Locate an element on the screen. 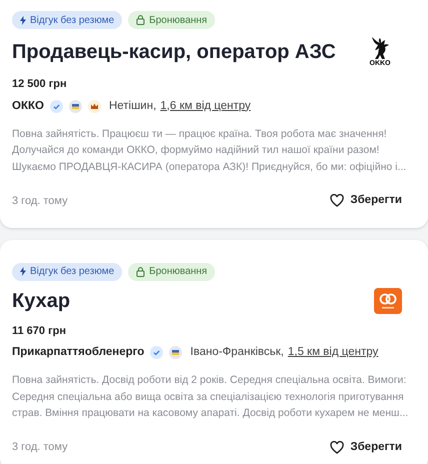 The height and width of the screenshot is (464, 428). distance-link: 1,5 км від центру is located at coordinates (333, 353).